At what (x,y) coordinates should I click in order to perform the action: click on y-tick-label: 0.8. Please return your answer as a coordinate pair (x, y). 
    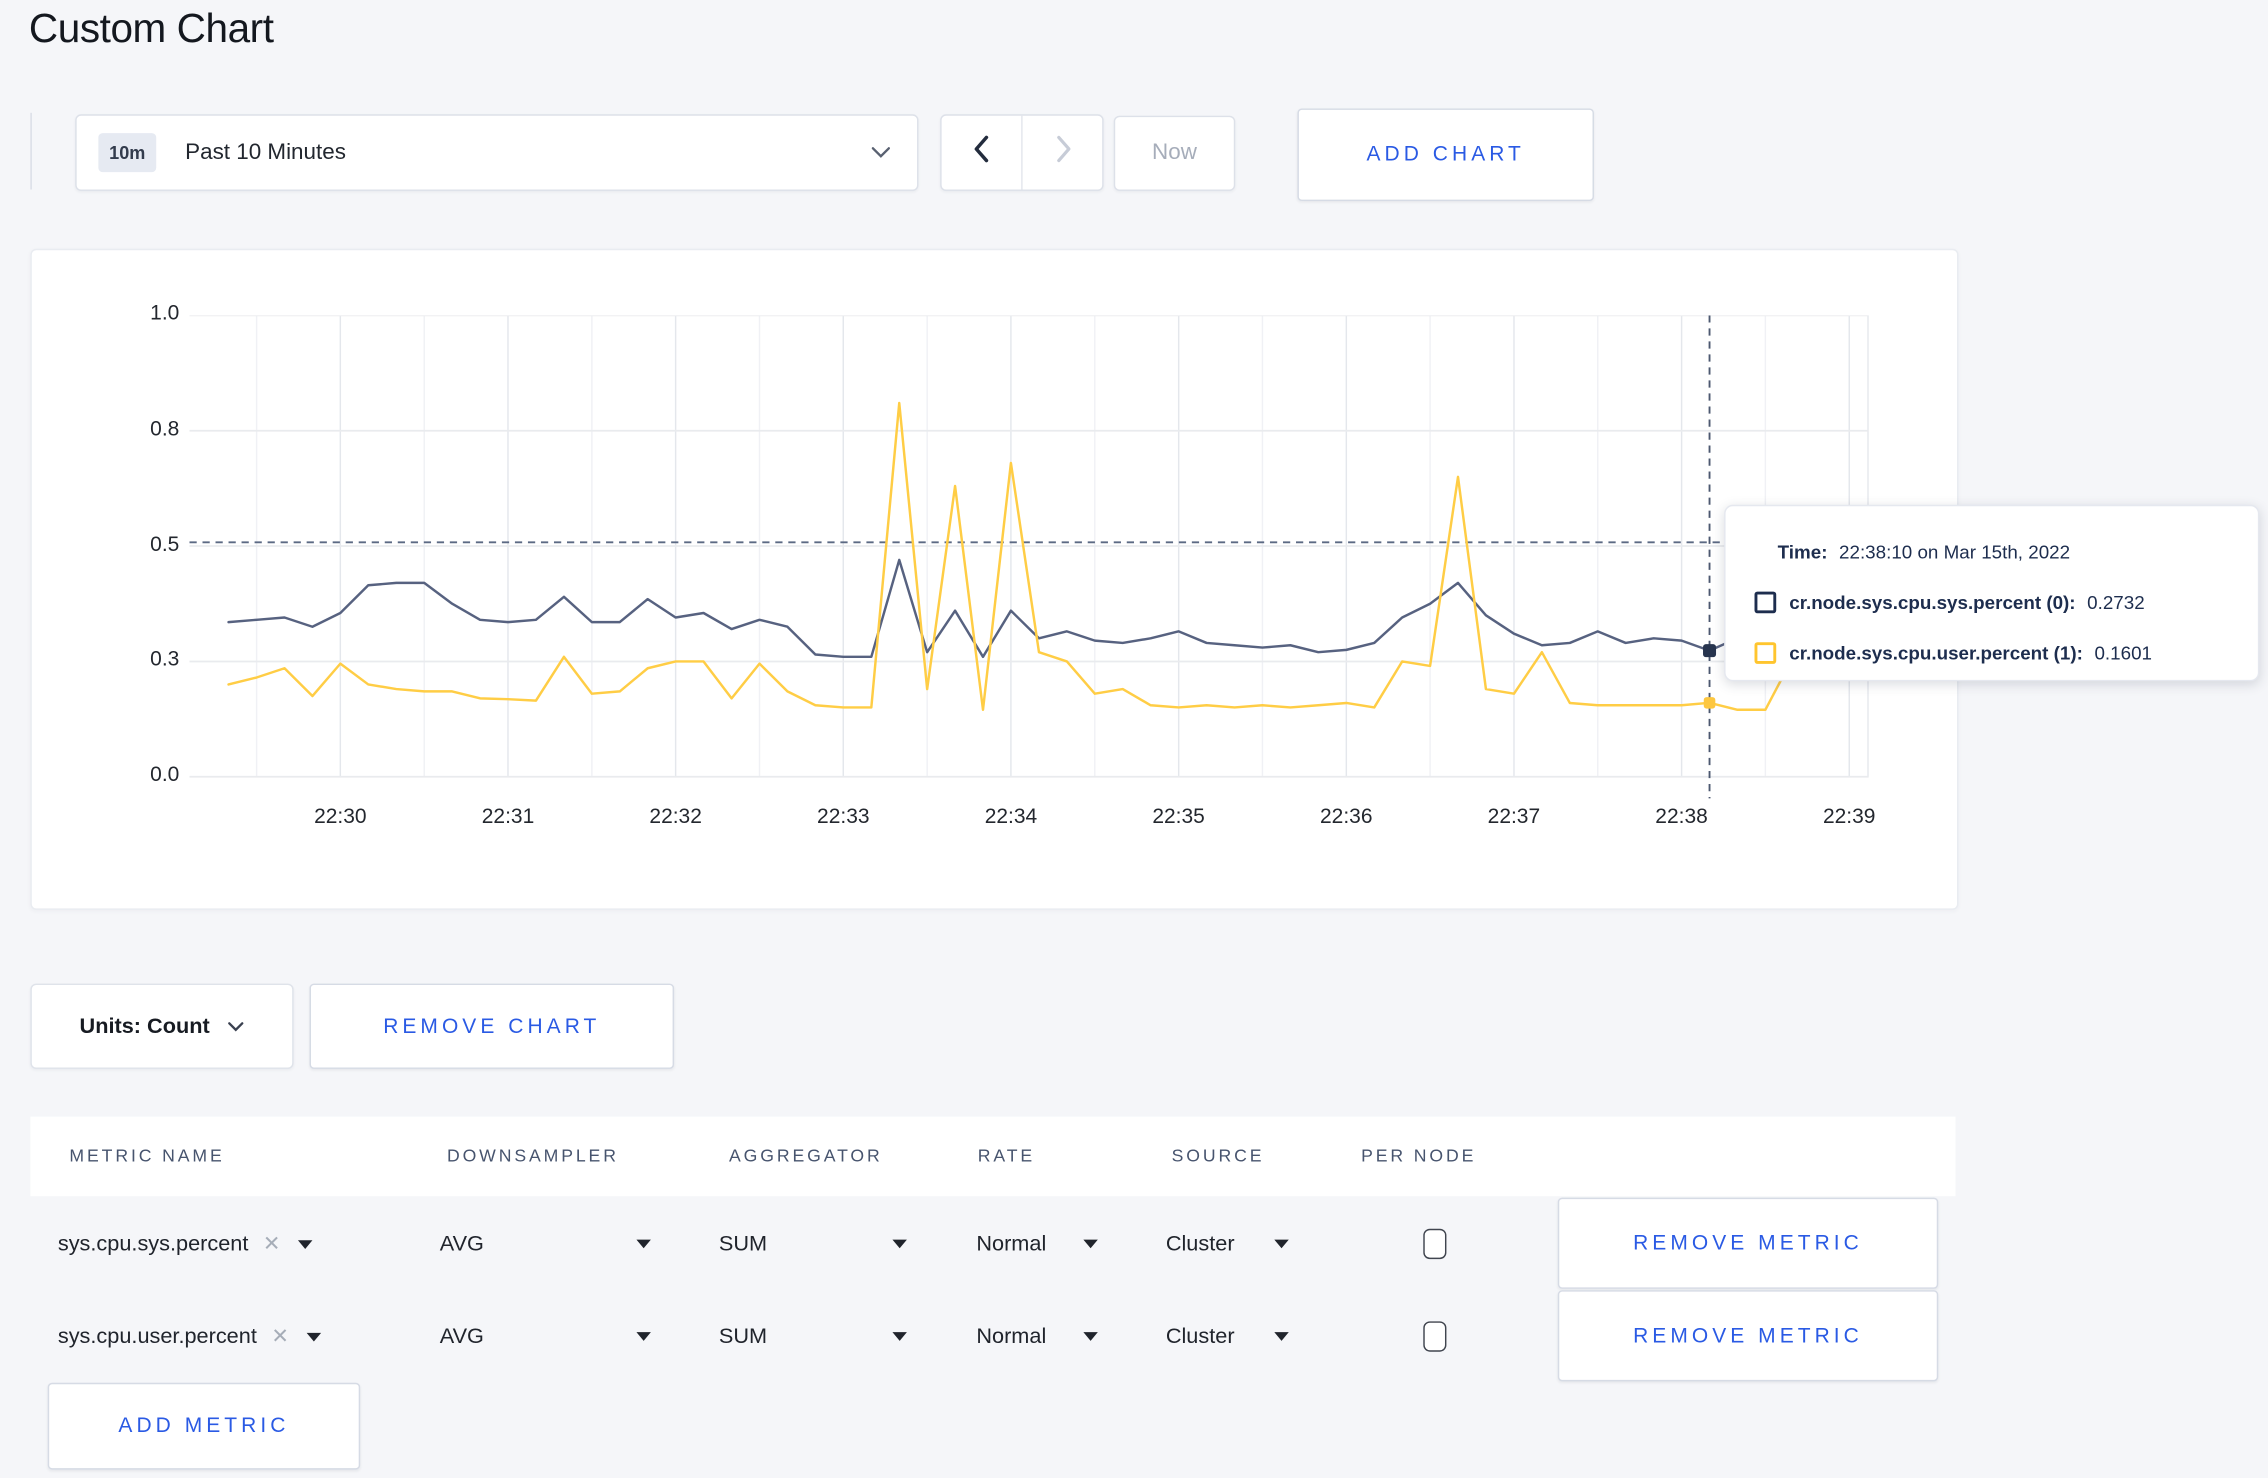
    Looking at the image, I should click on (165, 429).